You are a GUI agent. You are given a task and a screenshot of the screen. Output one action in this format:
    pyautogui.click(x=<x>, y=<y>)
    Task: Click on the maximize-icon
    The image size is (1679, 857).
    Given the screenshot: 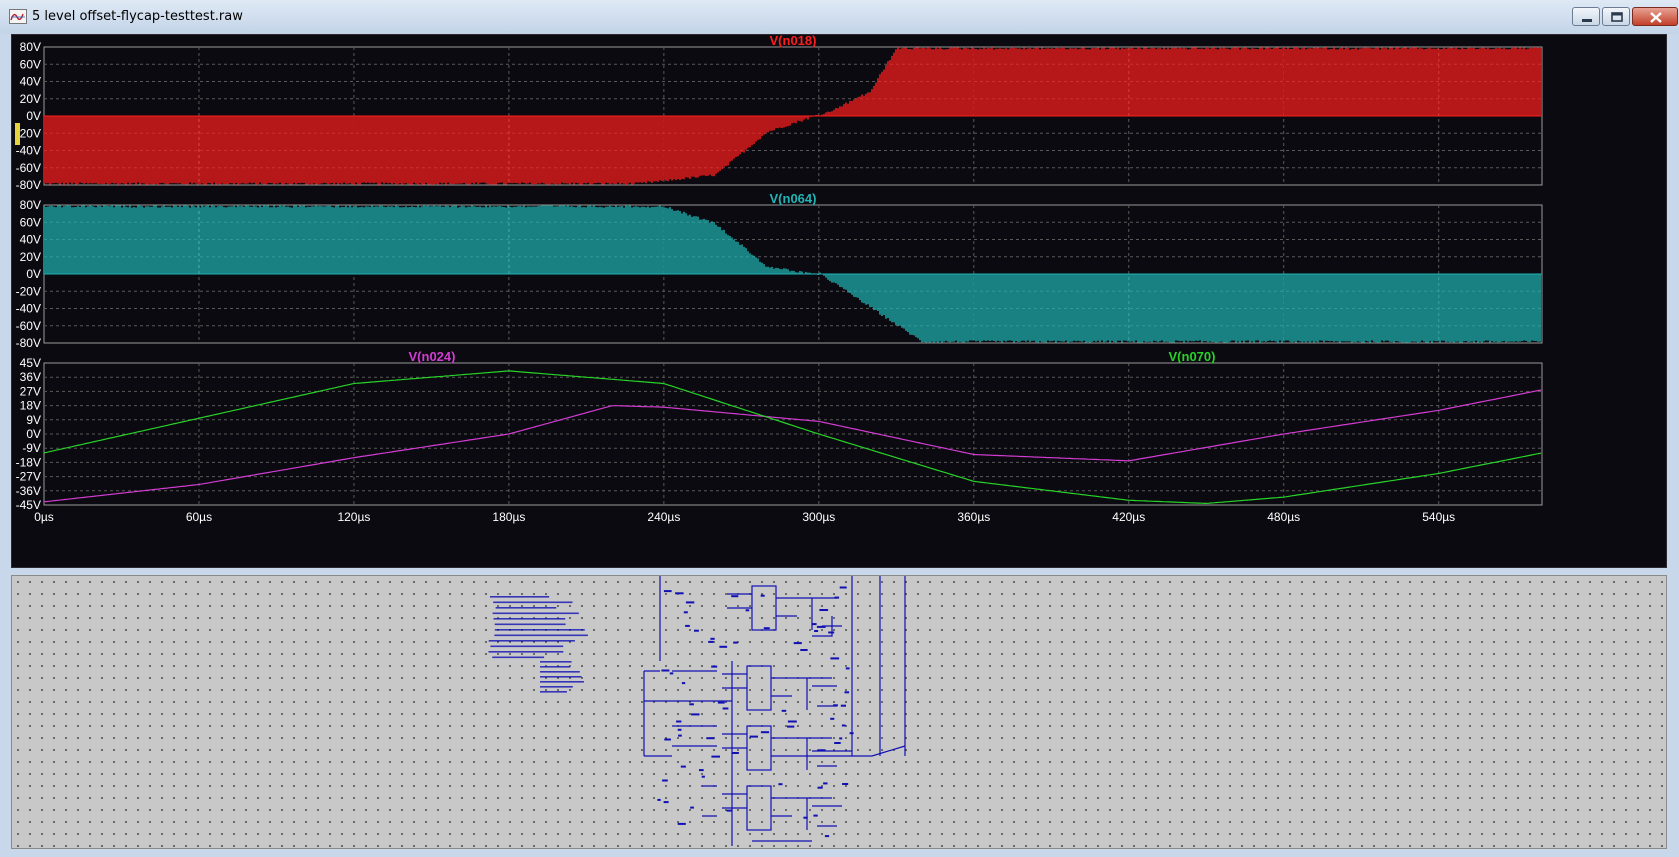 What is the action you would take?
    pyautogui.click(x=1617, y=17)
    